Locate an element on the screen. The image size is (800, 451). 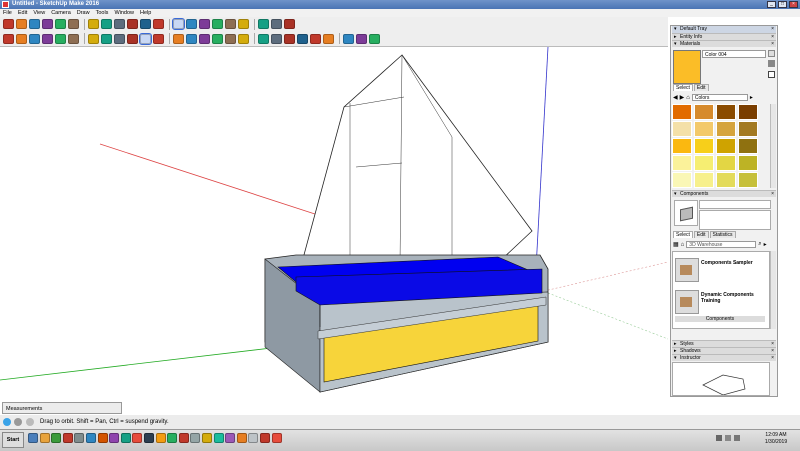
text-icon is located at coordinates (158, 24).